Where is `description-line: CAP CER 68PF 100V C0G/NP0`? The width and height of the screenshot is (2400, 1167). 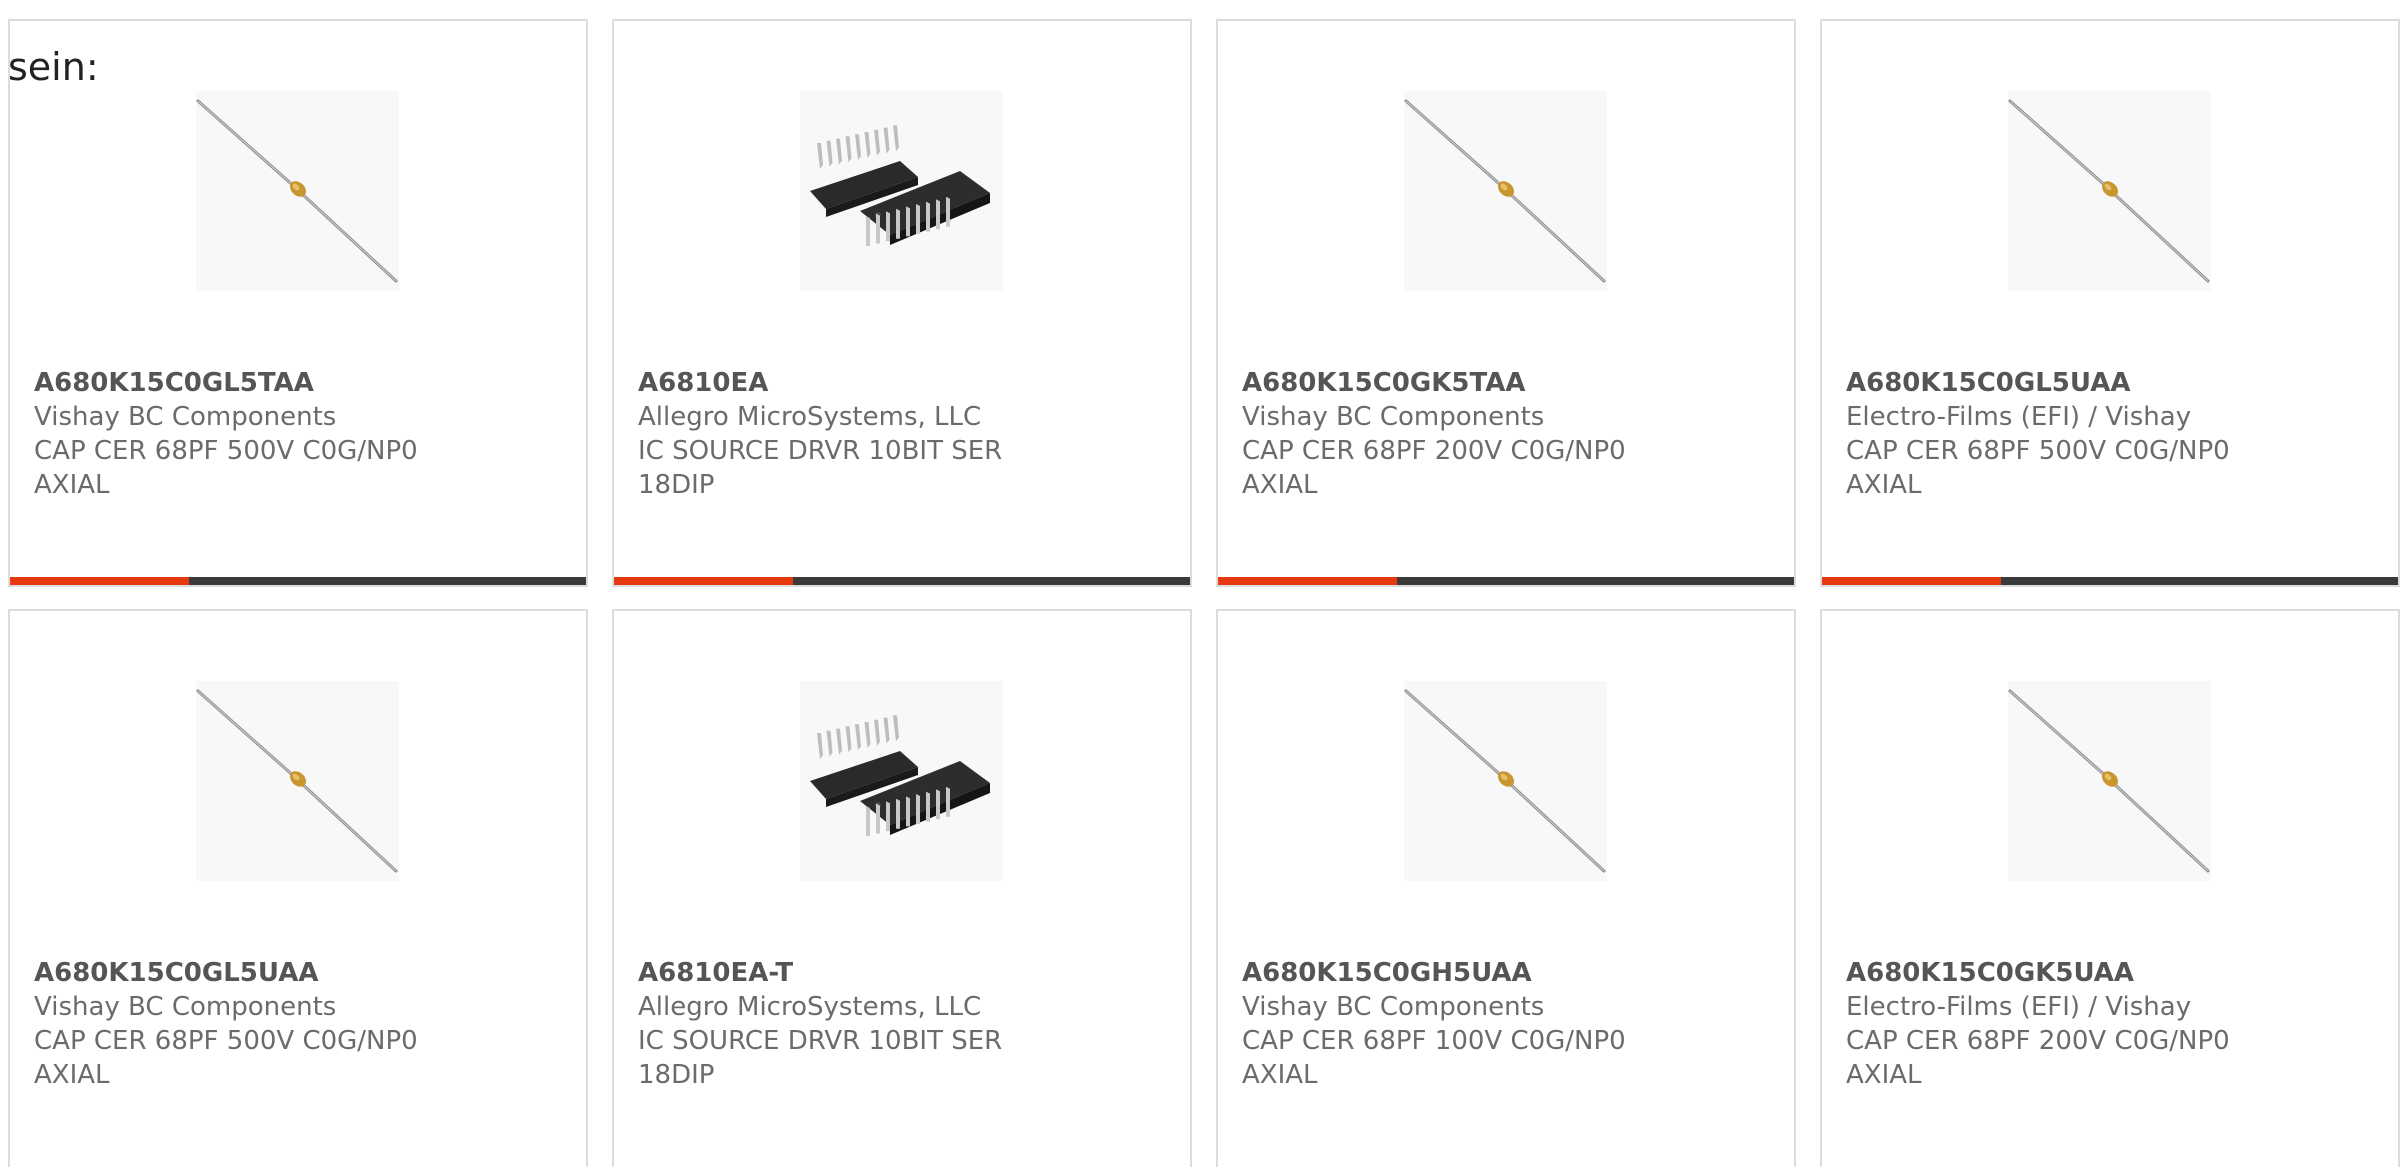
description-line: CAP CER 68PF 100V C0G/NP0 is located at coordinates (1434, 1041).